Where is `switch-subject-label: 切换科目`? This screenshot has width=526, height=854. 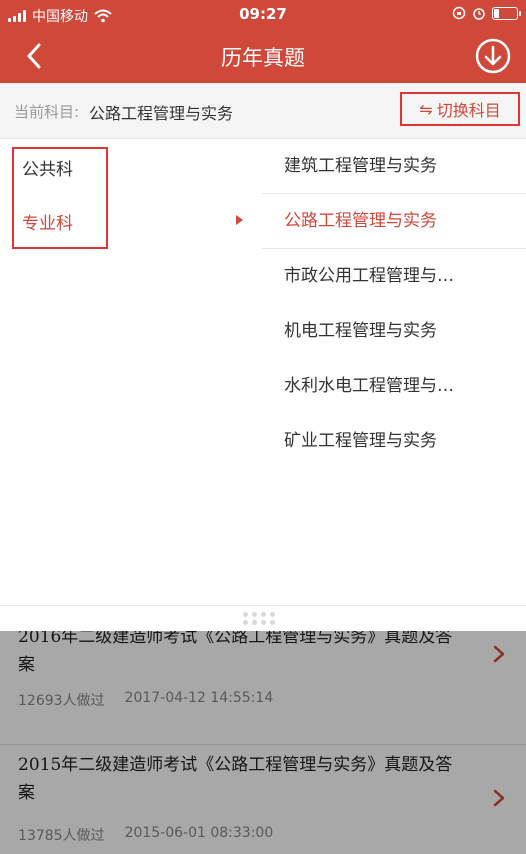
switch-subject-label: 切换科目 is located at coordinates (468, 110).